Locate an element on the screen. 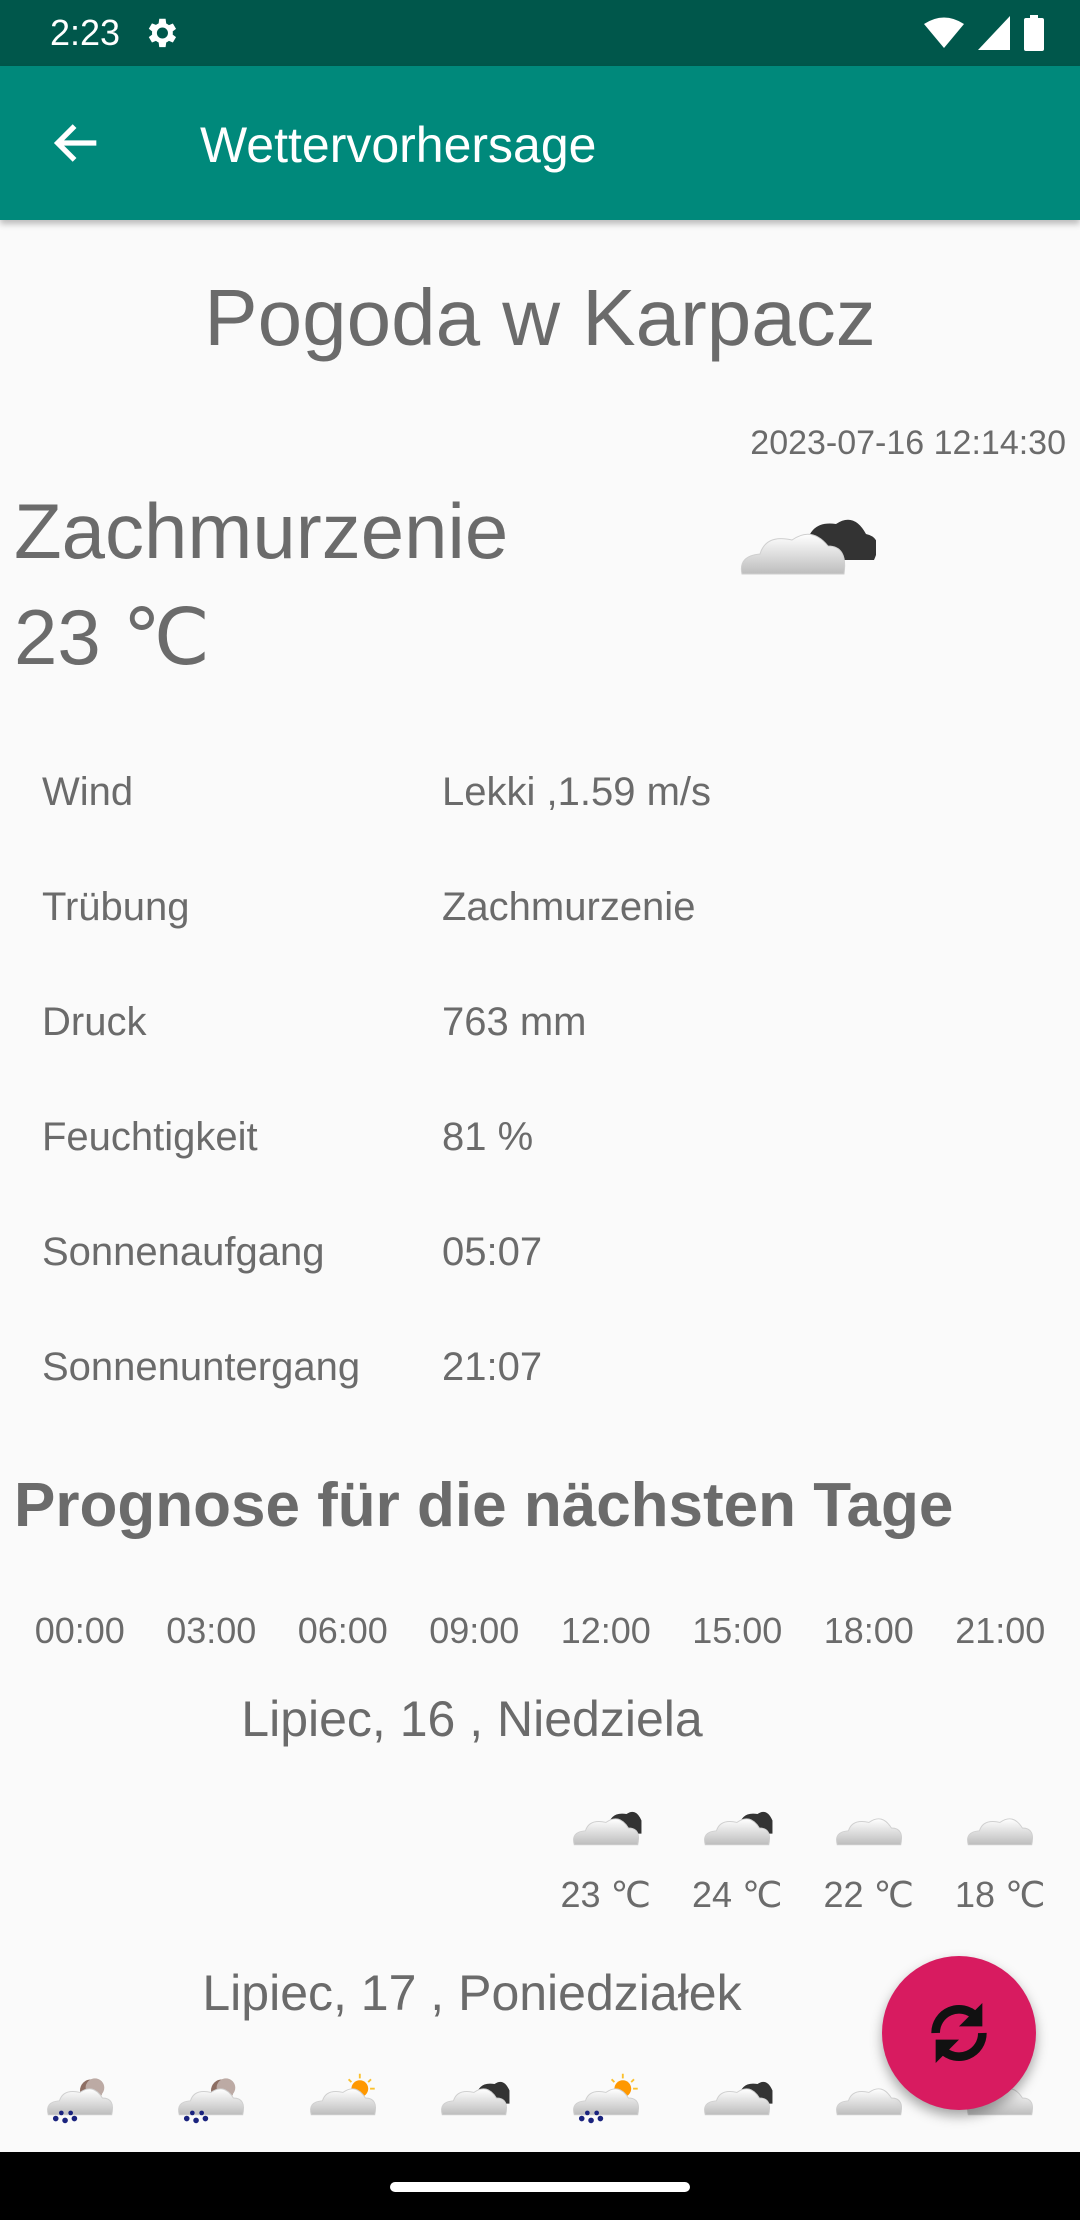  forecast-title: Prognose für die nächsten Tage is located at coordinates (484, 1505).